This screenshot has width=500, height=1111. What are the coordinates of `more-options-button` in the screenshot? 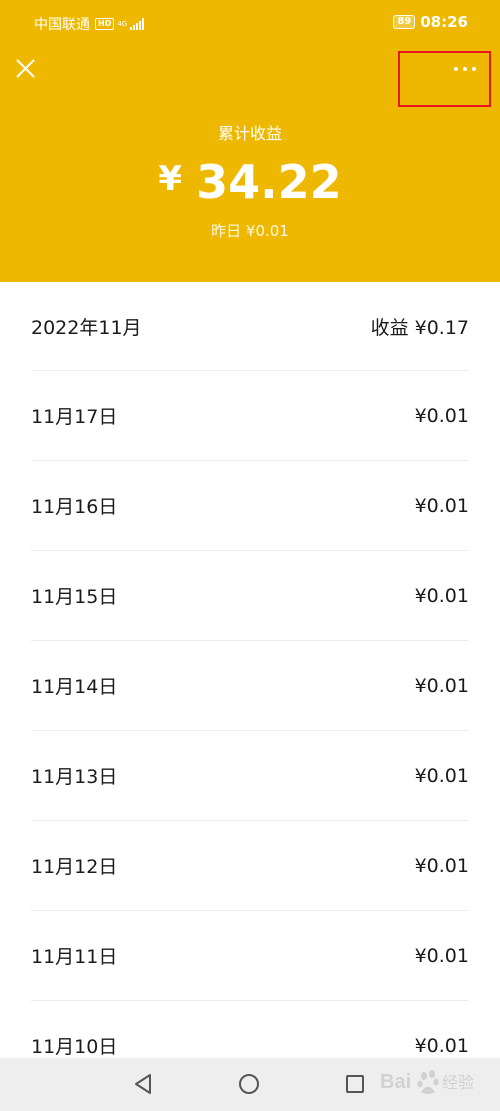 It's located at (444, 79).